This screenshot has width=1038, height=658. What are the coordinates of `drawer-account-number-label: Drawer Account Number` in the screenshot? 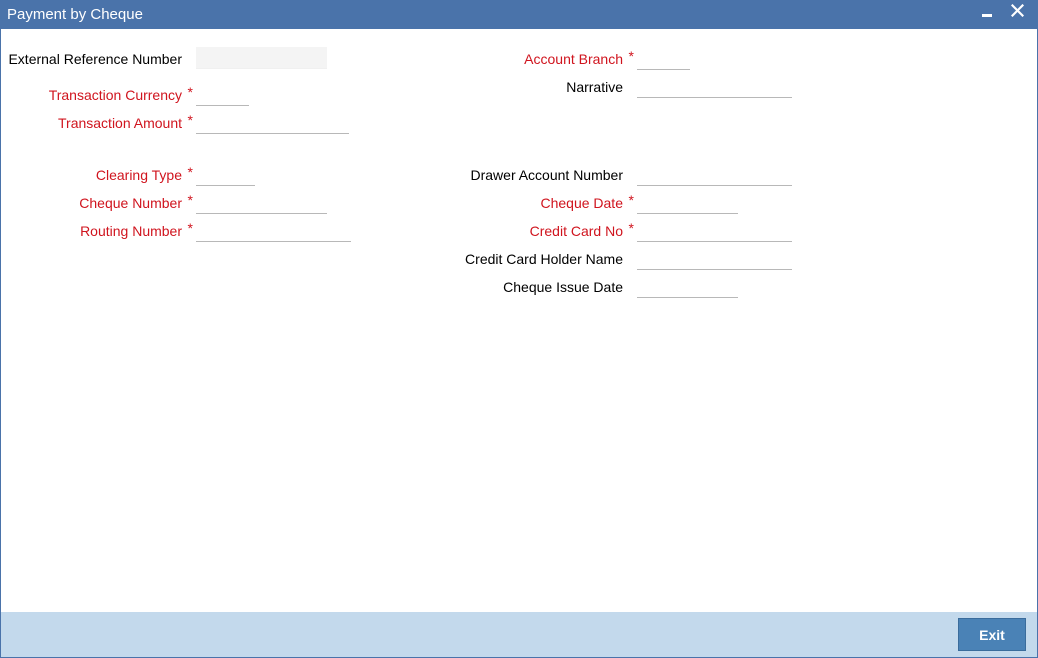 It's located at (546, 175).